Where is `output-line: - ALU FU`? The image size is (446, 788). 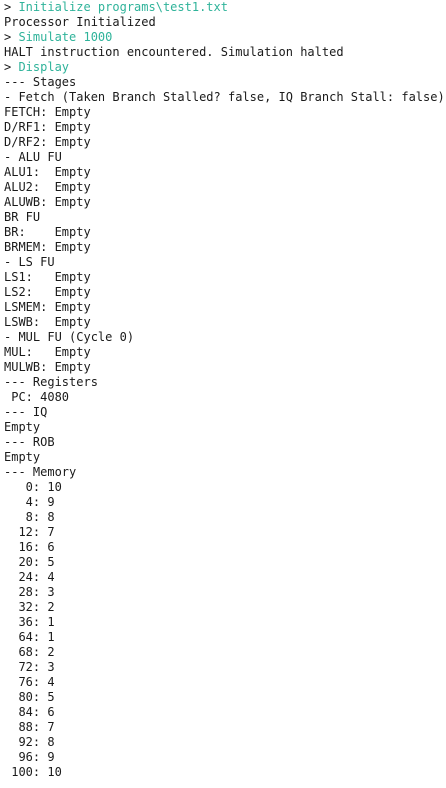
output-line: - ALU FU is located at coordinates (224, 157).